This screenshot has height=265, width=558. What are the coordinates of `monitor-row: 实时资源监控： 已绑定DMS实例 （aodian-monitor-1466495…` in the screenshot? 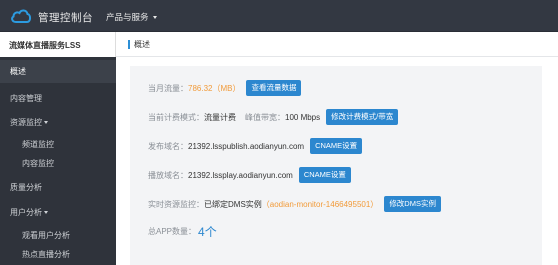 It's located at (294, 204).